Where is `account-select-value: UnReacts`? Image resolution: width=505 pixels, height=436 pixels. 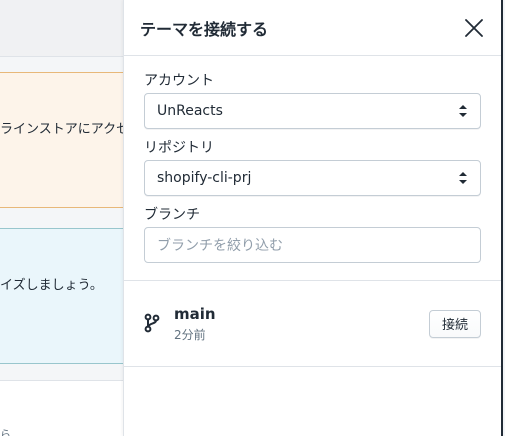 account-select-value: UnReacts is located at coordinates (190, 111).